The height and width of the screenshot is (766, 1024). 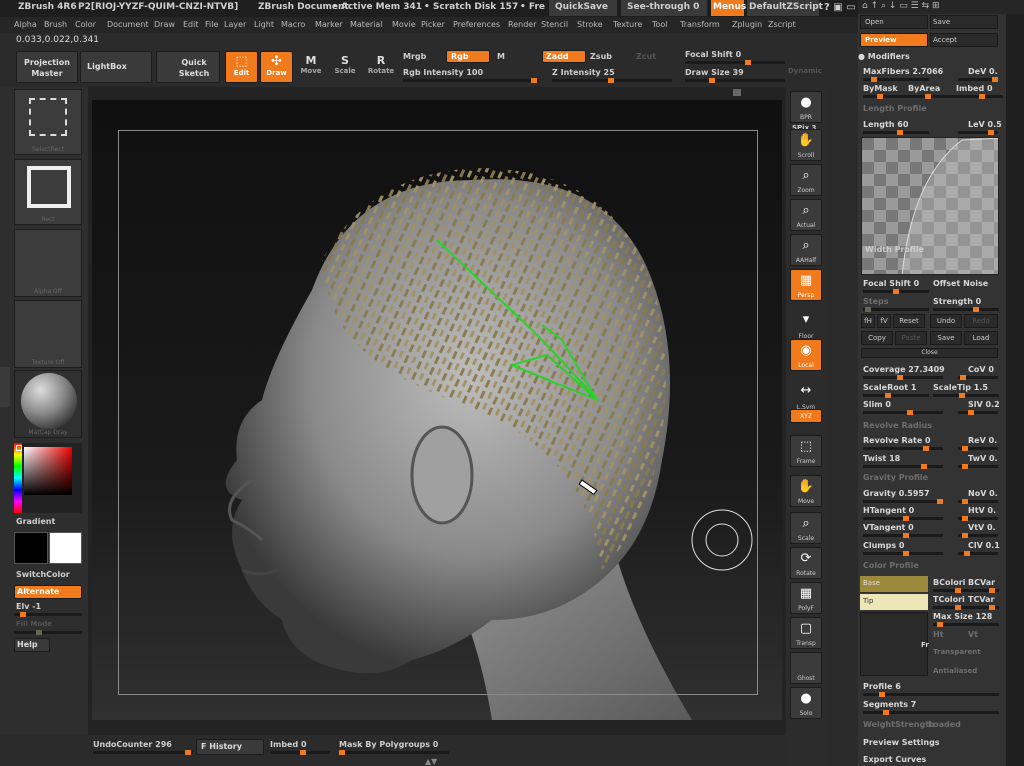 I want to click on byarea-button: ByArea, so click(x=924, y=88).